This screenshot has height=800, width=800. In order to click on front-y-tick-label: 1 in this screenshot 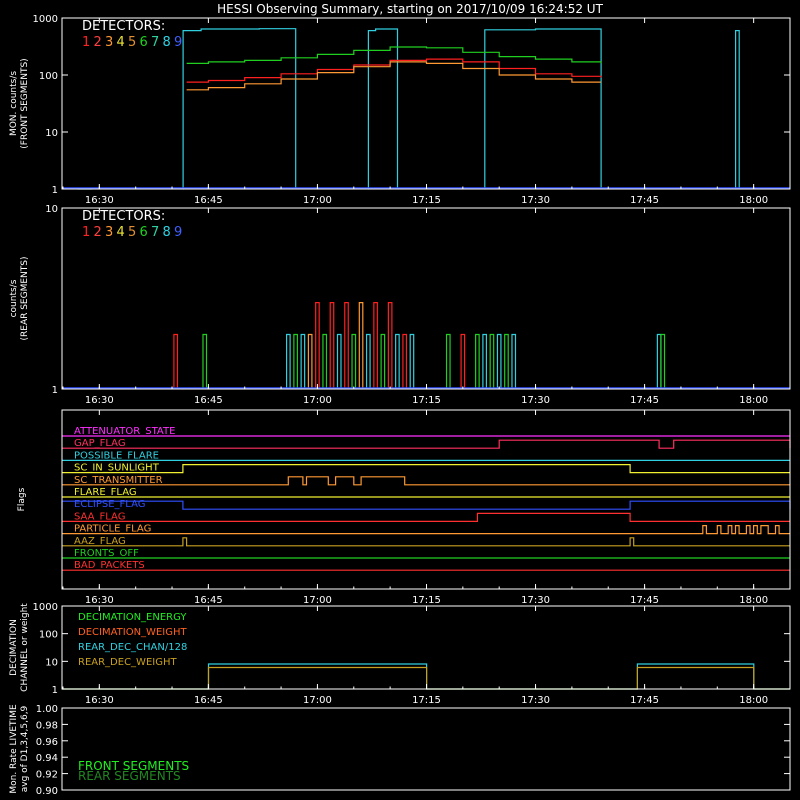, I will do `click(55, 190)`.